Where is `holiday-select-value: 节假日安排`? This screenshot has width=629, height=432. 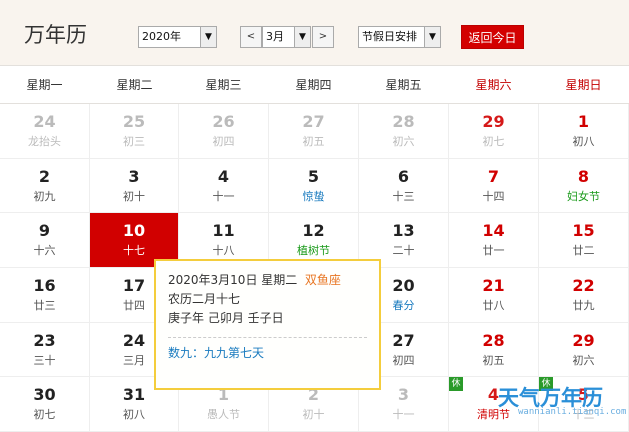 holiday-select-value: 节假日安排 is located at coordinates (389, 36).